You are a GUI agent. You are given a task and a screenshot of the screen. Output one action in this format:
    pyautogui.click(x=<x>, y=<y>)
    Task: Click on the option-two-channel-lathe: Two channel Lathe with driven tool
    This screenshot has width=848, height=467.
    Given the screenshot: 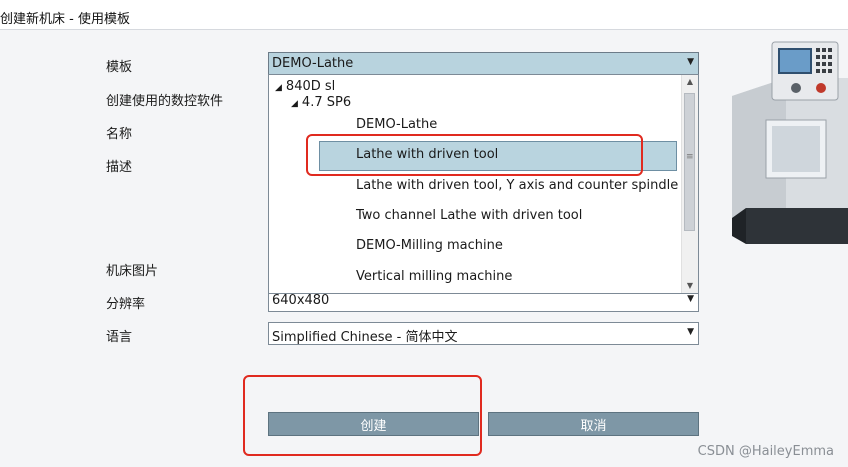 What is the action you would take?
    pyautogui.click(x=498, y=217)
    